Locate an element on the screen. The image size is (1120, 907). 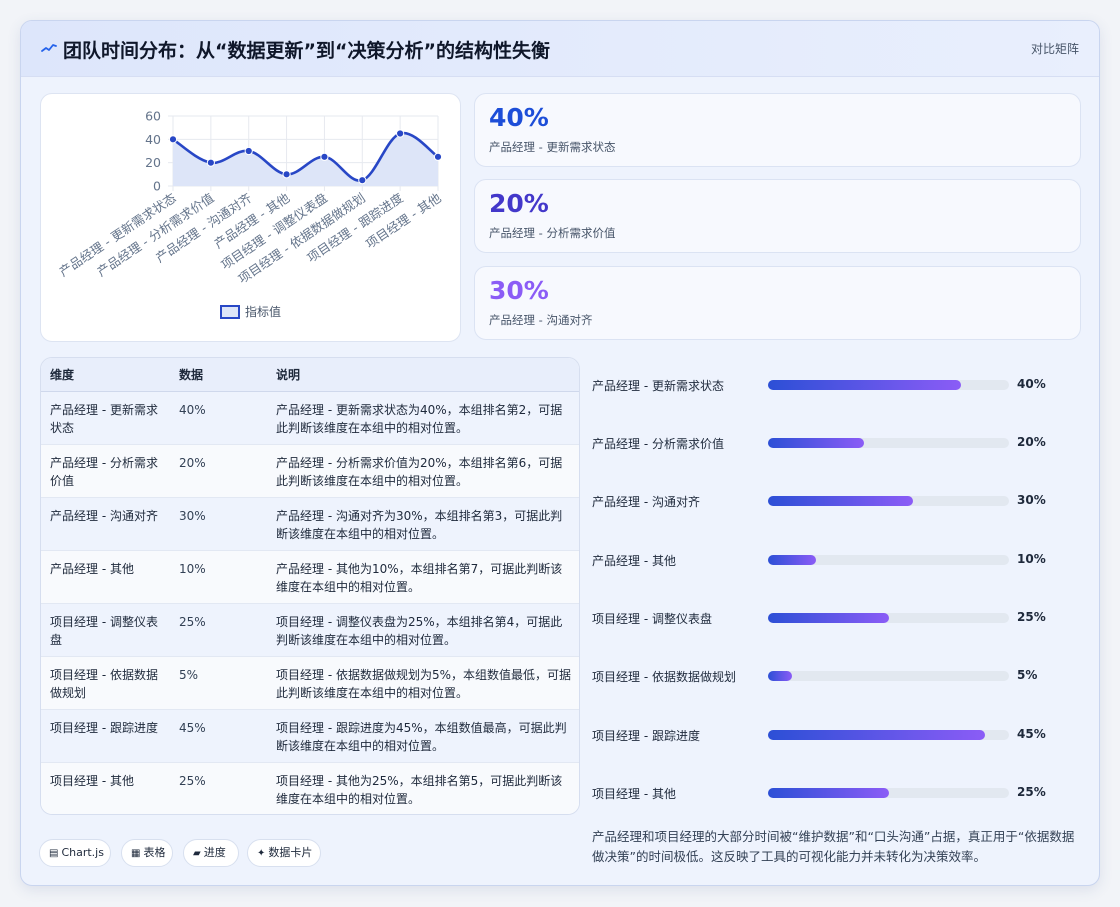
progress-value: 40% is located at coordinates (1031, 384).